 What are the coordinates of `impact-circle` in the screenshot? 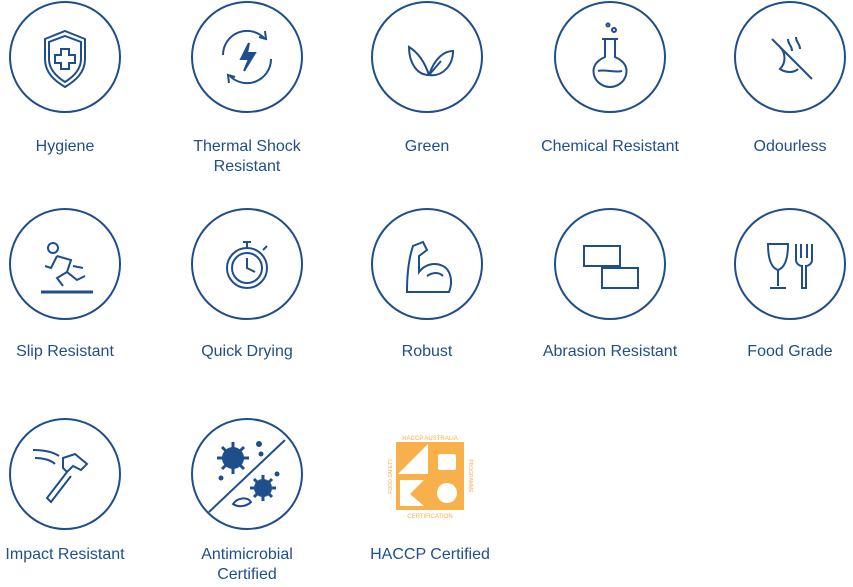 It's located at (65, 474).